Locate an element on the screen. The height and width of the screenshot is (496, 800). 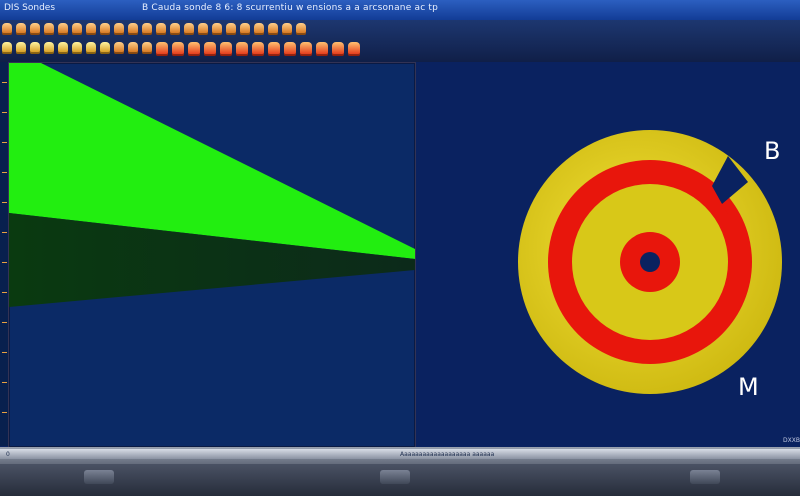
status-left: 0 is located at coordinates (8, 454).